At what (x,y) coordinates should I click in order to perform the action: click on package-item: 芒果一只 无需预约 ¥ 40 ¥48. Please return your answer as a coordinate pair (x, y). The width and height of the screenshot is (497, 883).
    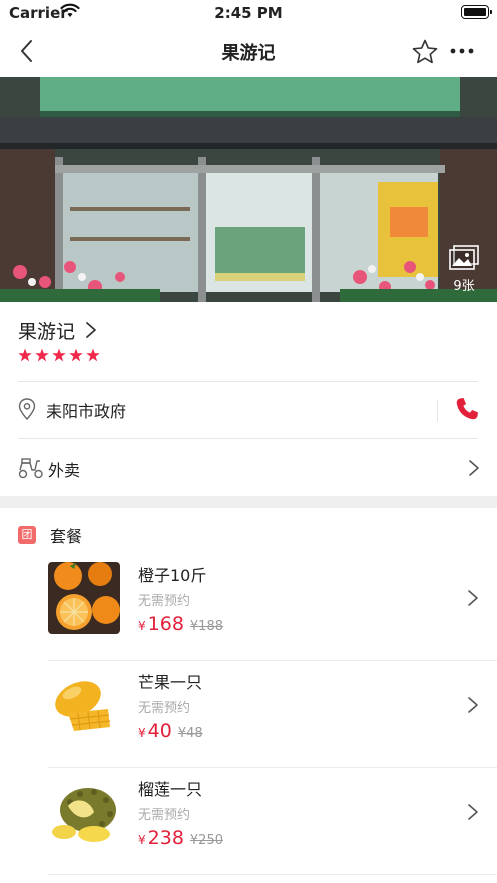
    Looking at the image, I should click on (272, 714).